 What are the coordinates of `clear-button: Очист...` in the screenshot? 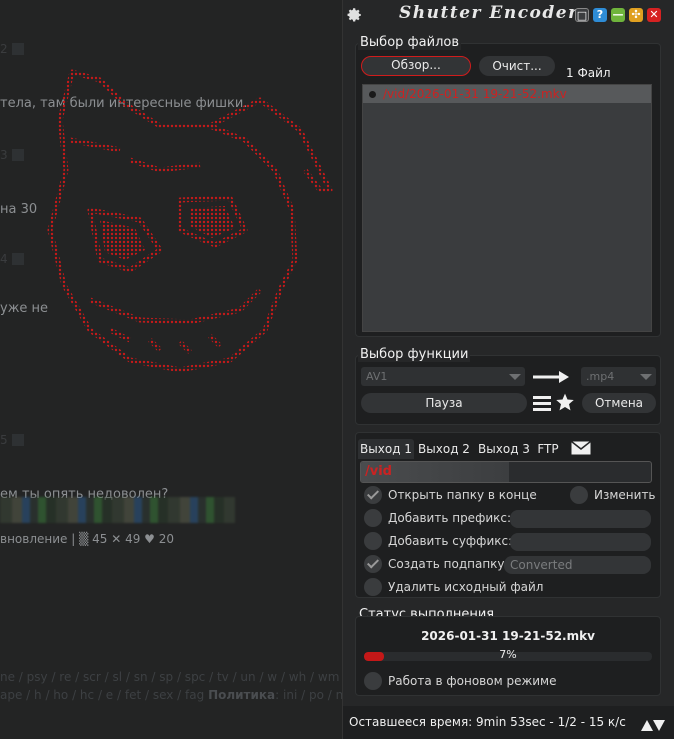 It's located at (517, 66).